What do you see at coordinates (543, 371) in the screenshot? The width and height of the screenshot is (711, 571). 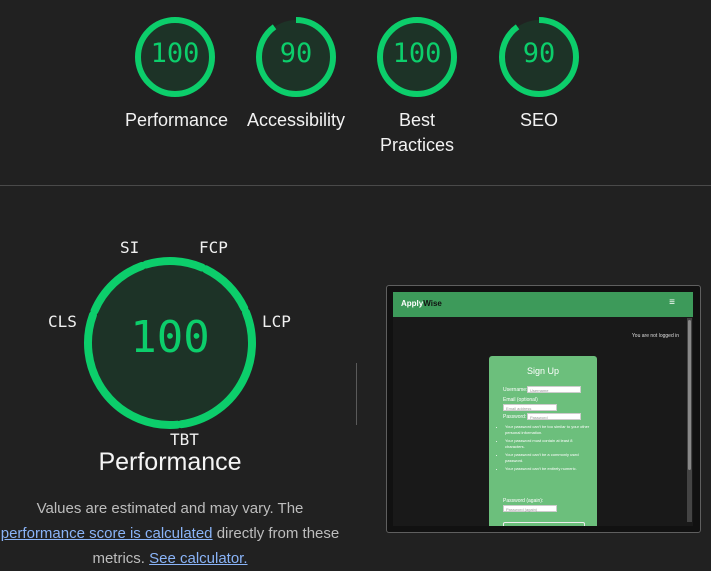 I see `signup-title: Sign Up` at bounding box center [543, 371].